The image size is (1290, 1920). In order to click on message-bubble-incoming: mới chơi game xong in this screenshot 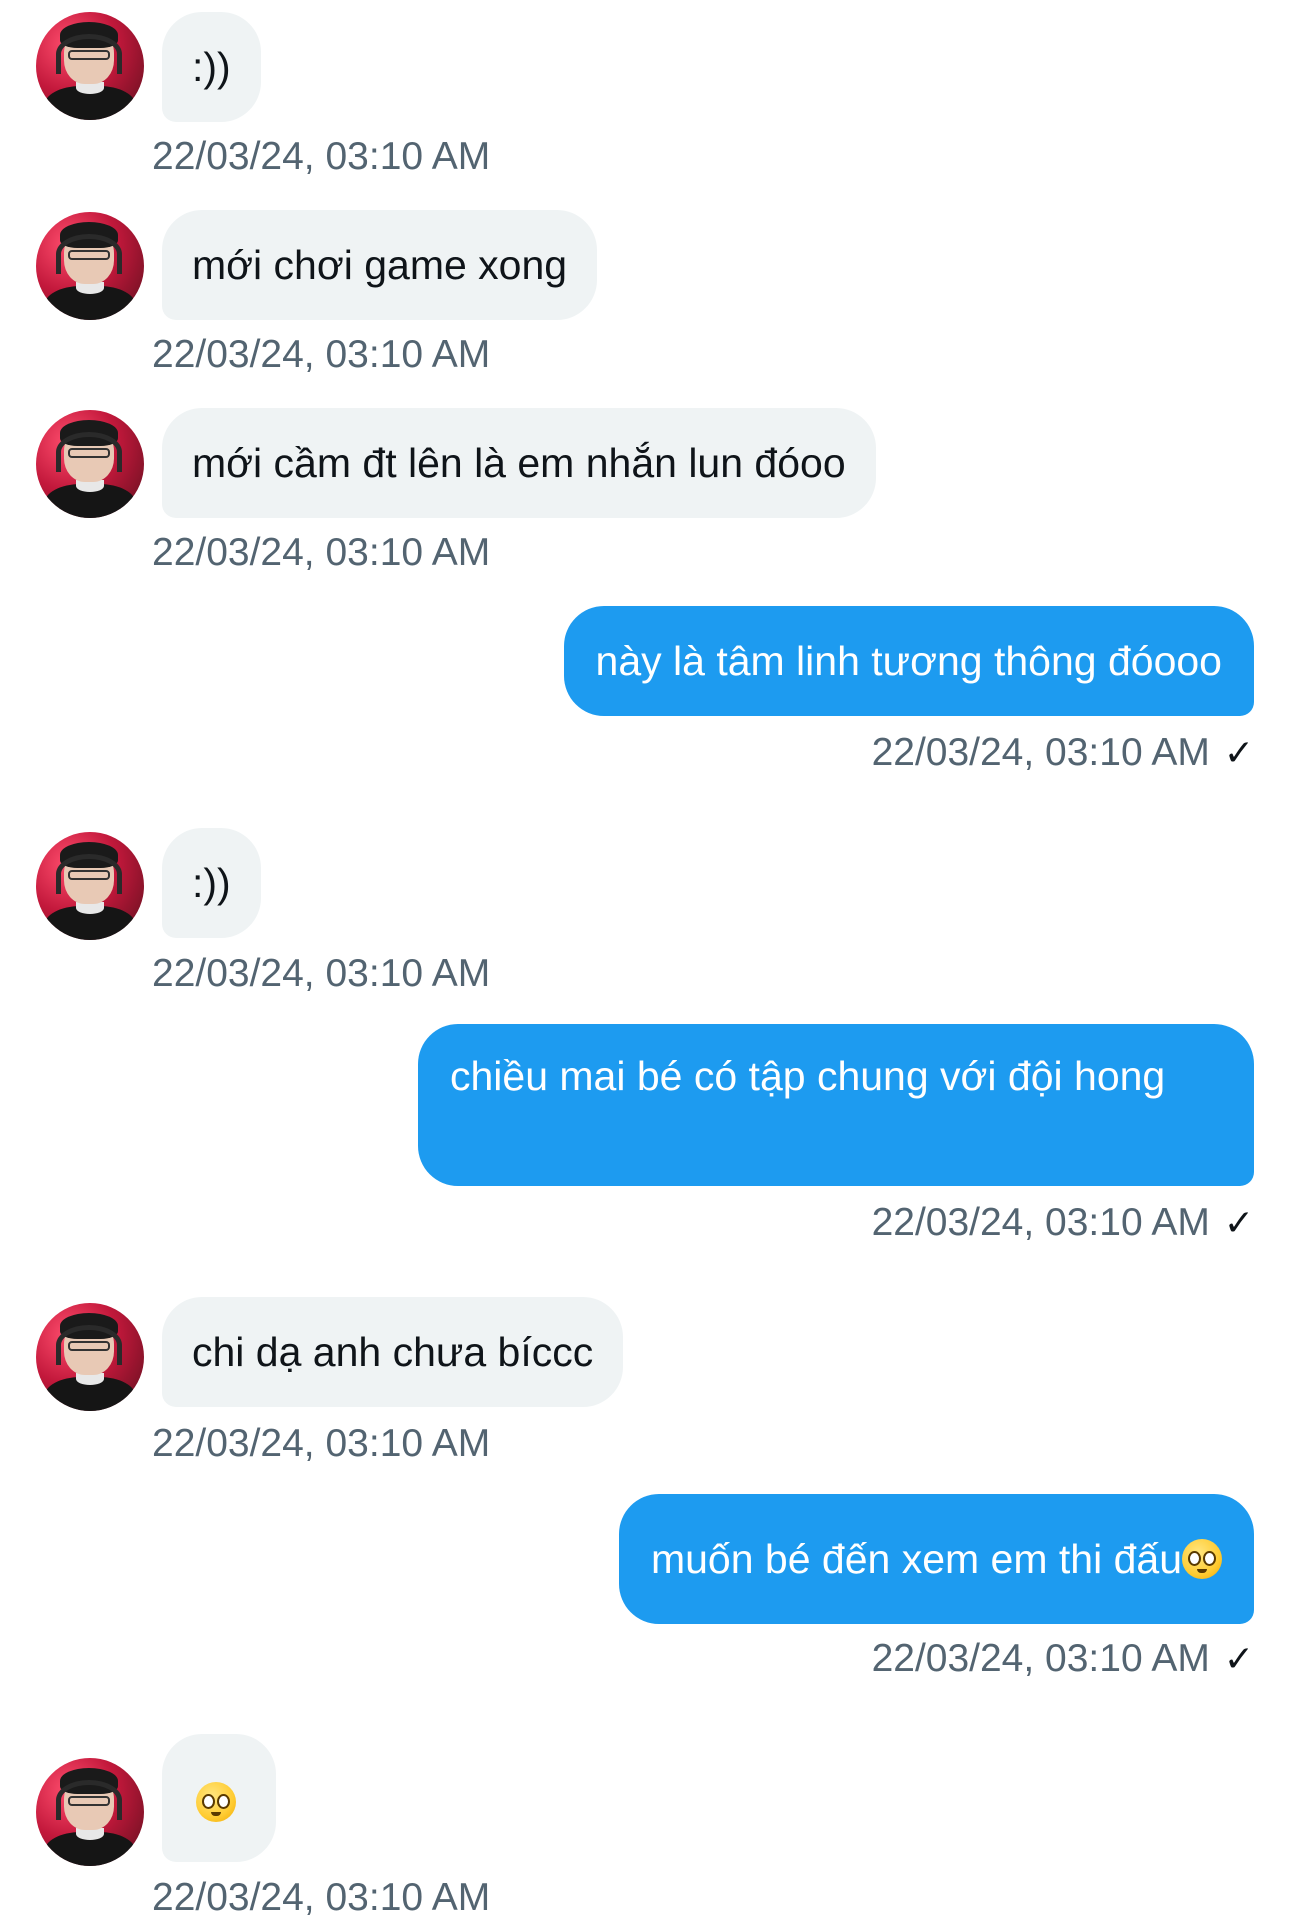, I will do `click(380, 265)`.